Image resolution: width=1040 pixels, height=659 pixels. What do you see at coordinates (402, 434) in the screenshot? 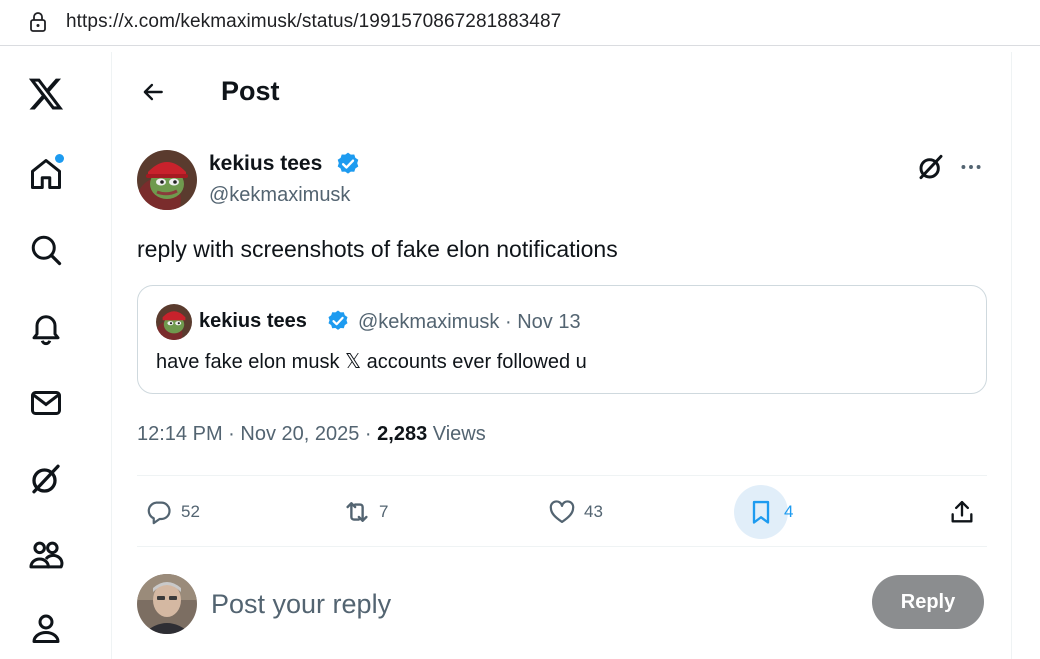
I see `views-count: 2,283` at bounding box center [402, 434].